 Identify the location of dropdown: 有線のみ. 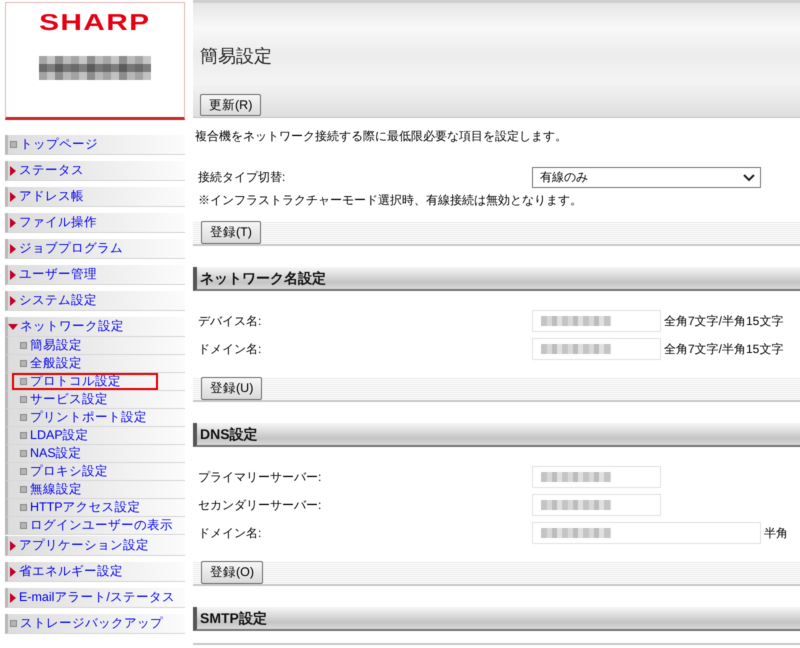
(646, 177).